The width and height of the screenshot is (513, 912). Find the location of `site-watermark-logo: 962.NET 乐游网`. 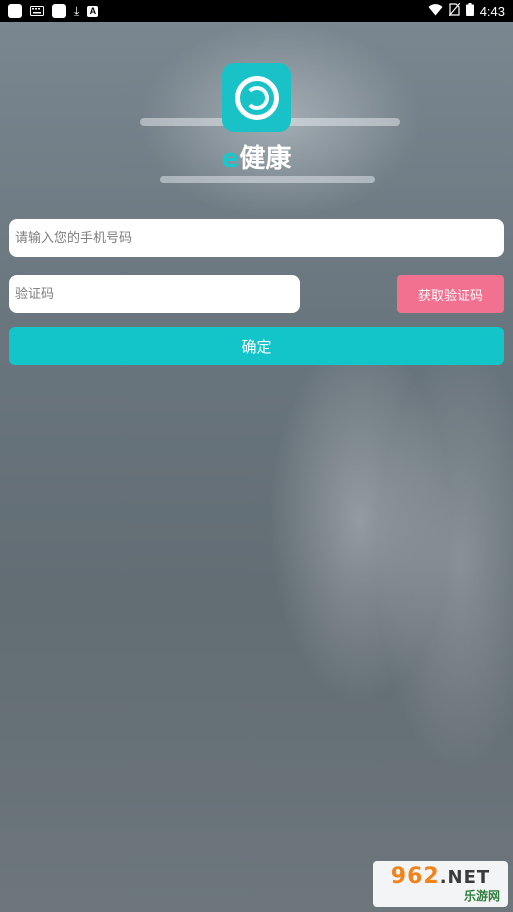

site-watermark-logo: 962.NET 乐游网 is located at coordinates (440, 884).